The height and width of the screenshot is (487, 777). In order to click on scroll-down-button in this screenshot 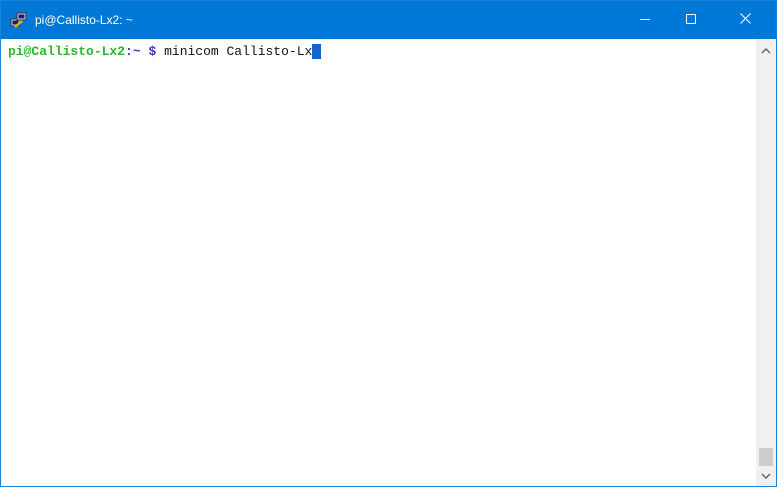, I will do `click(766, 476)`.